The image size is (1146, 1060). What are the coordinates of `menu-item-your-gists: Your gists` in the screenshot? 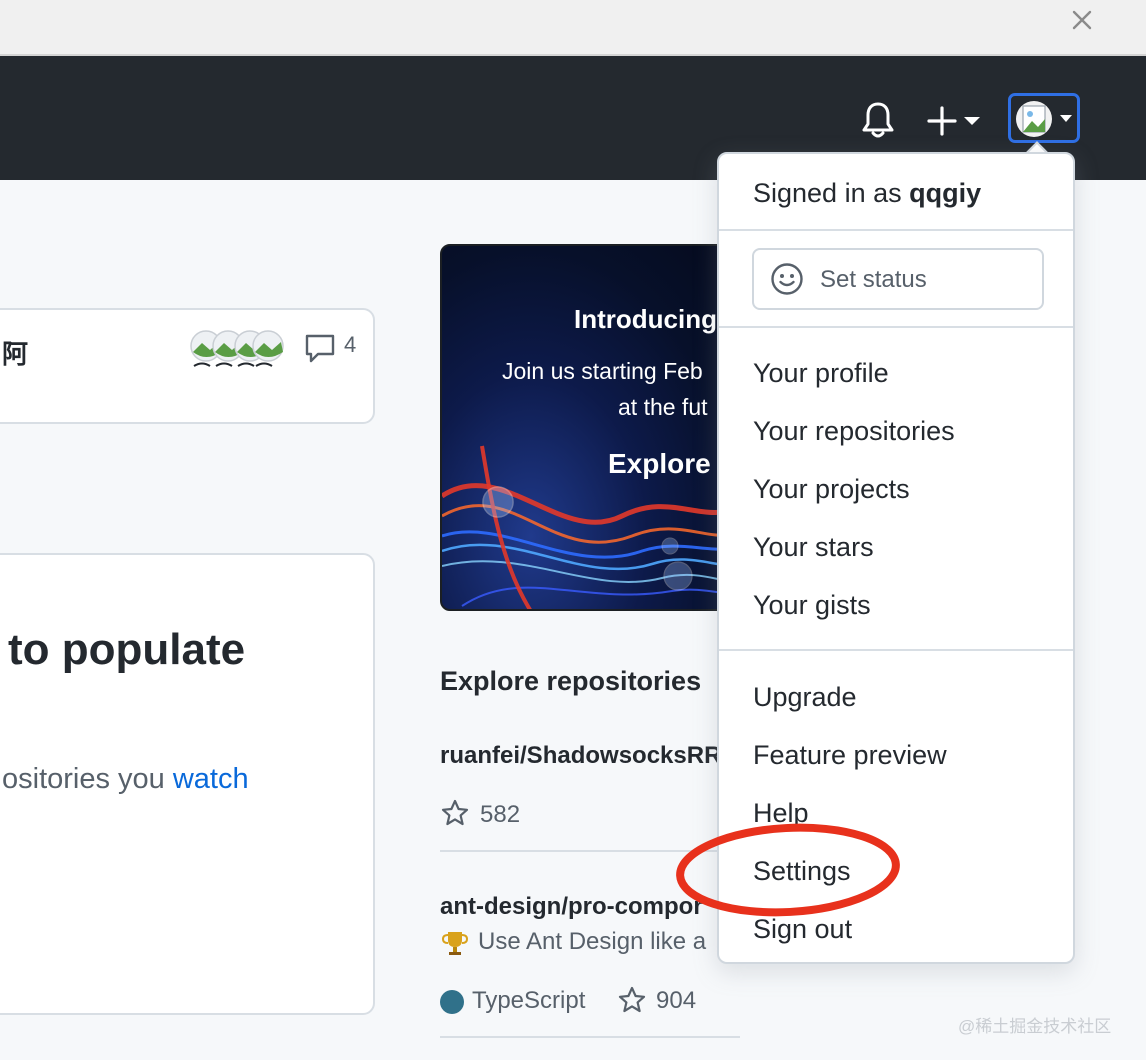 It's located at (812, 605).